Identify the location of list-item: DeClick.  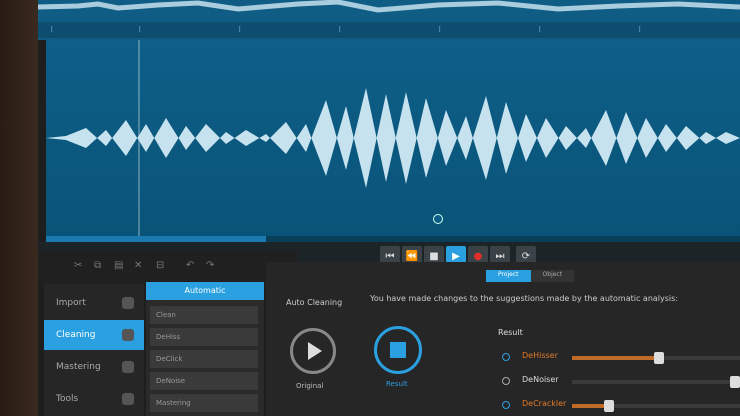
(204, 359).